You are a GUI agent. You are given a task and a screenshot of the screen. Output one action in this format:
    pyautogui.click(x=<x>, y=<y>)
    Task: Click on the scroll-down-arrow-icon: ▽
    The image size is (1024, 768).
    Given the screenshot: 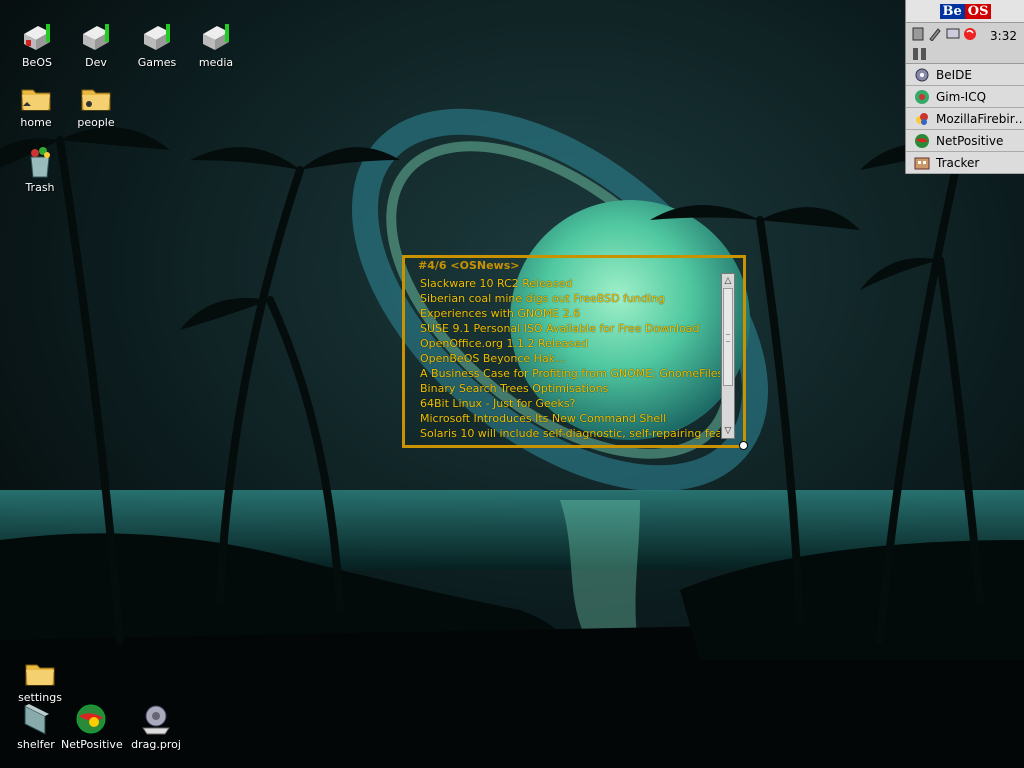 What is the action you would take?
    pyautogui.click(x=728, y=431)
    